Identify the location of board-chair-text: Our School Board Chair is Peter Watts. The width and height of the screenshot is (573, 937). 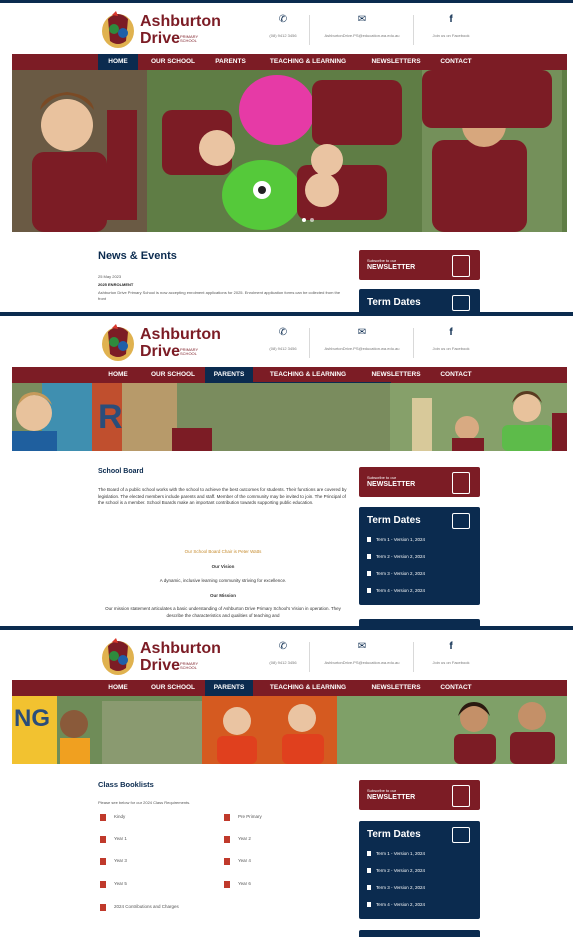
(223, 551).